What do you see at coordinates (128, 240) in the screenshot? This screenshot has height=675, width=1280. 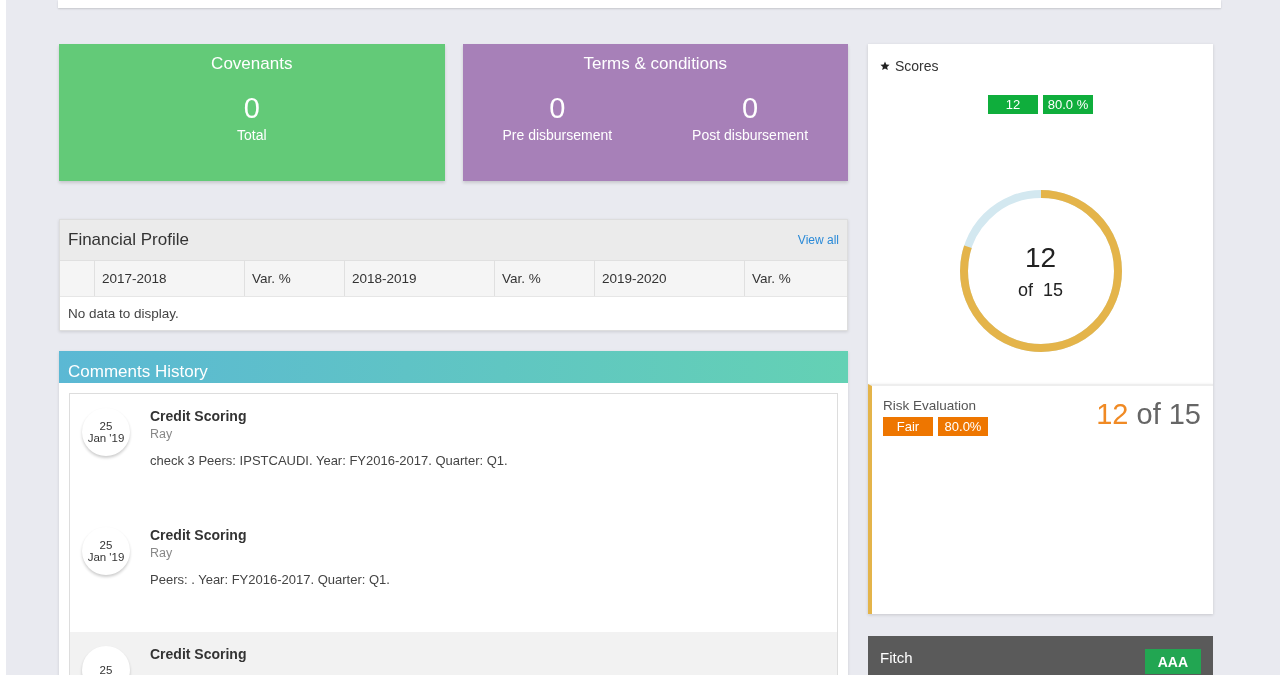 I see `panel-title: Financial Profile` at bounding box center [128, 240].